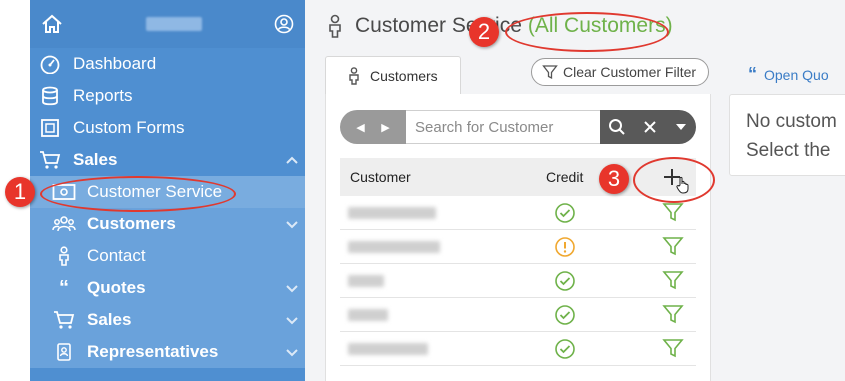 This screenshot has height=381, width=845. Describe the element at coordinates (284, 24) in the screenshot. I see `user-account-icon` at that location.